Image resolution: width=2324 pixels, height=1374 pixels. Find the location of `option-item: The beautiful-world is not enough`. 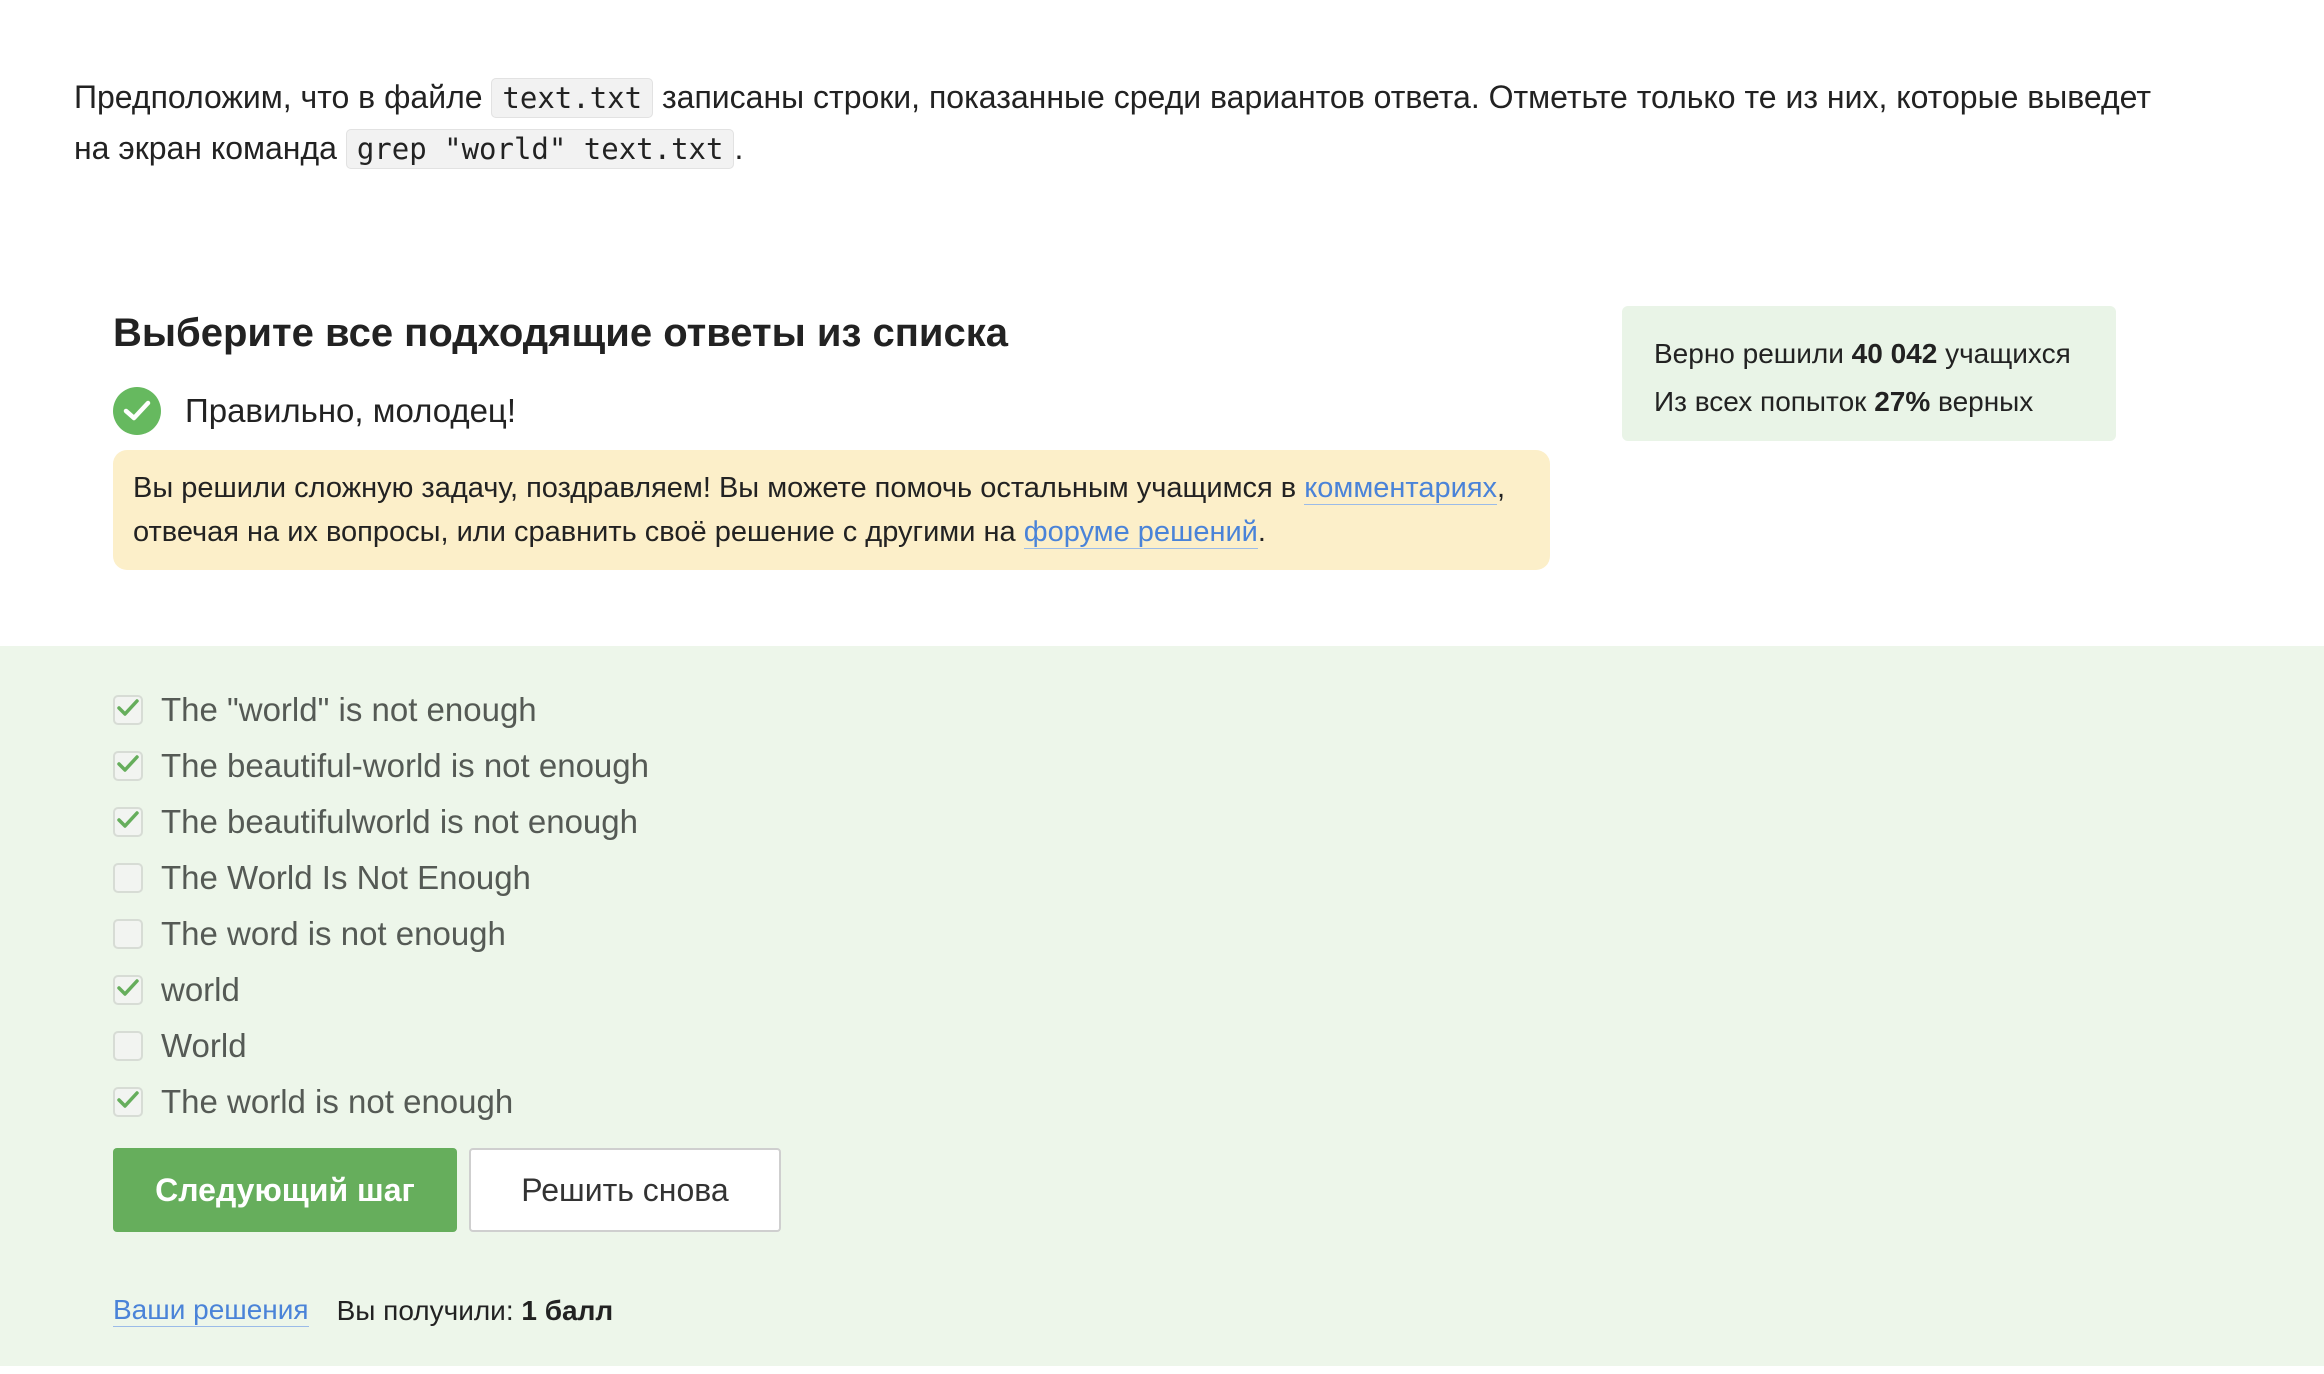

option-item: The beautiful-world is not enough is located at coordinates (381, 766).